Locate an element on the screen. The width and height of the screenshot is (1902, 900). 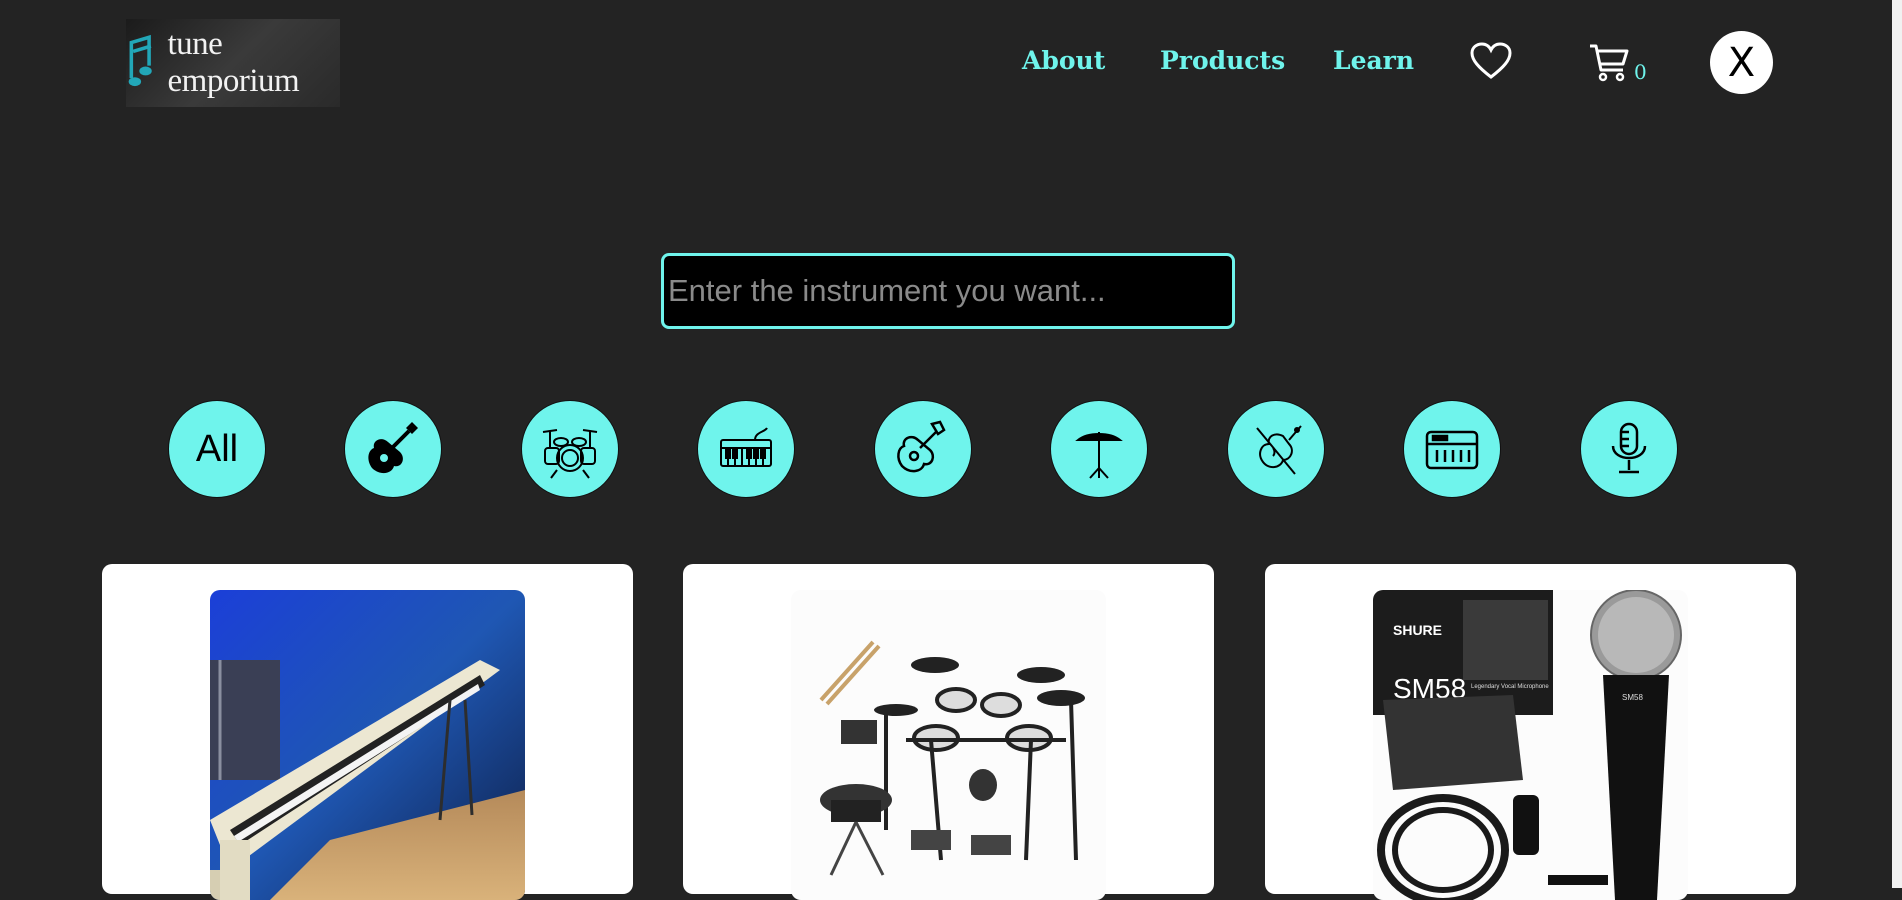
mic-model-text: SM58 is located at coordinates (1632, 697).